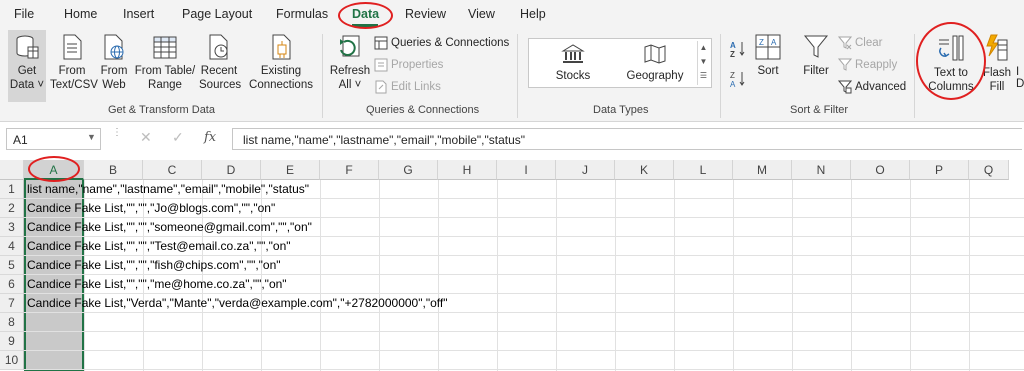  What do you see at coordinates (220, 63) in the screenshot?
I see `recent-sources-button: Recent Sources` at bounding box center [220, 63].